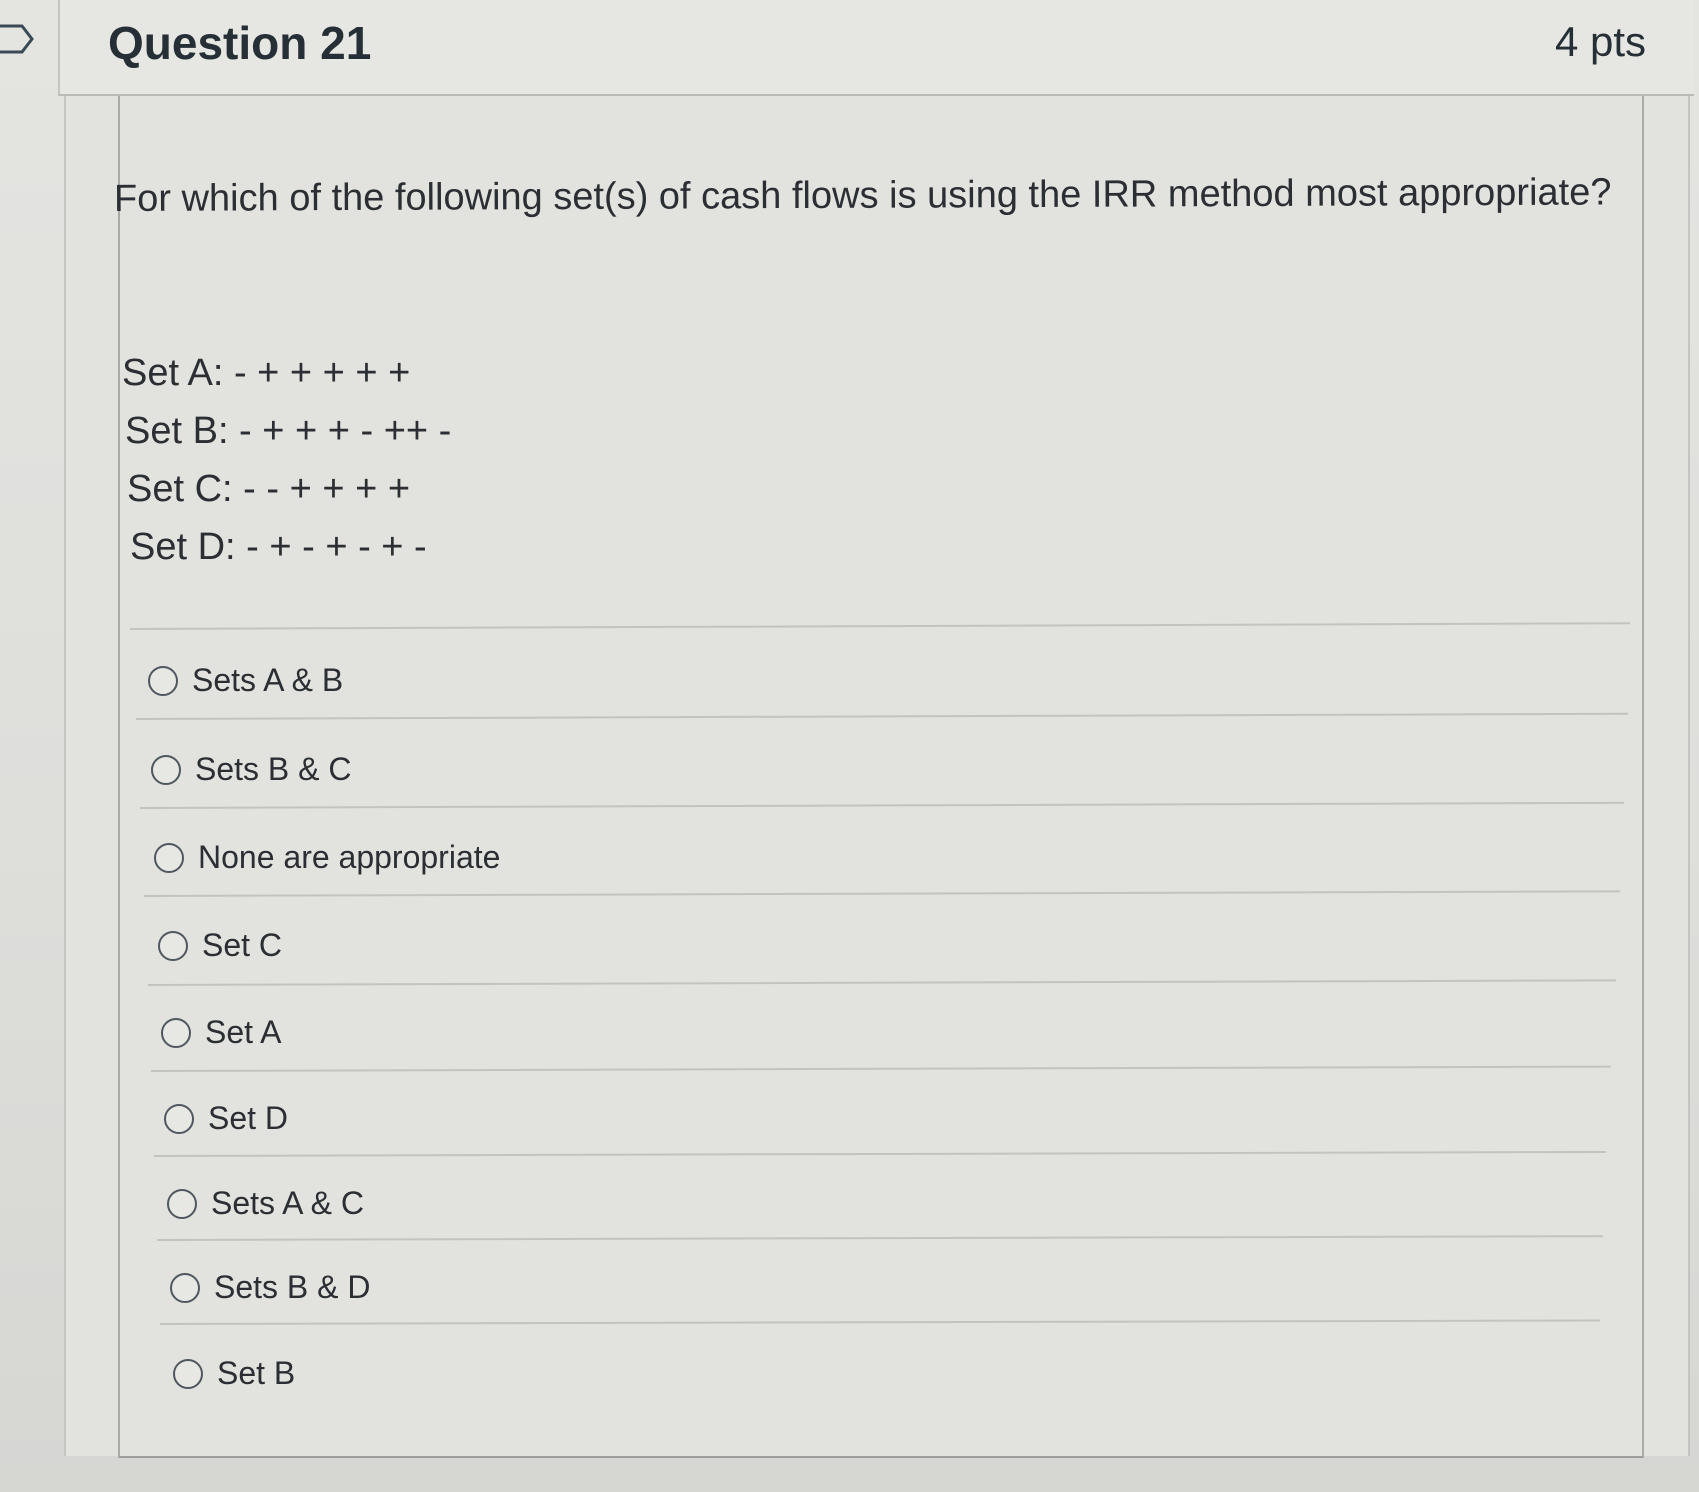 The height and width of the screenshot is (1492, 1699). I want to click on answer-option: Sets B & D, so click(270, 1287).